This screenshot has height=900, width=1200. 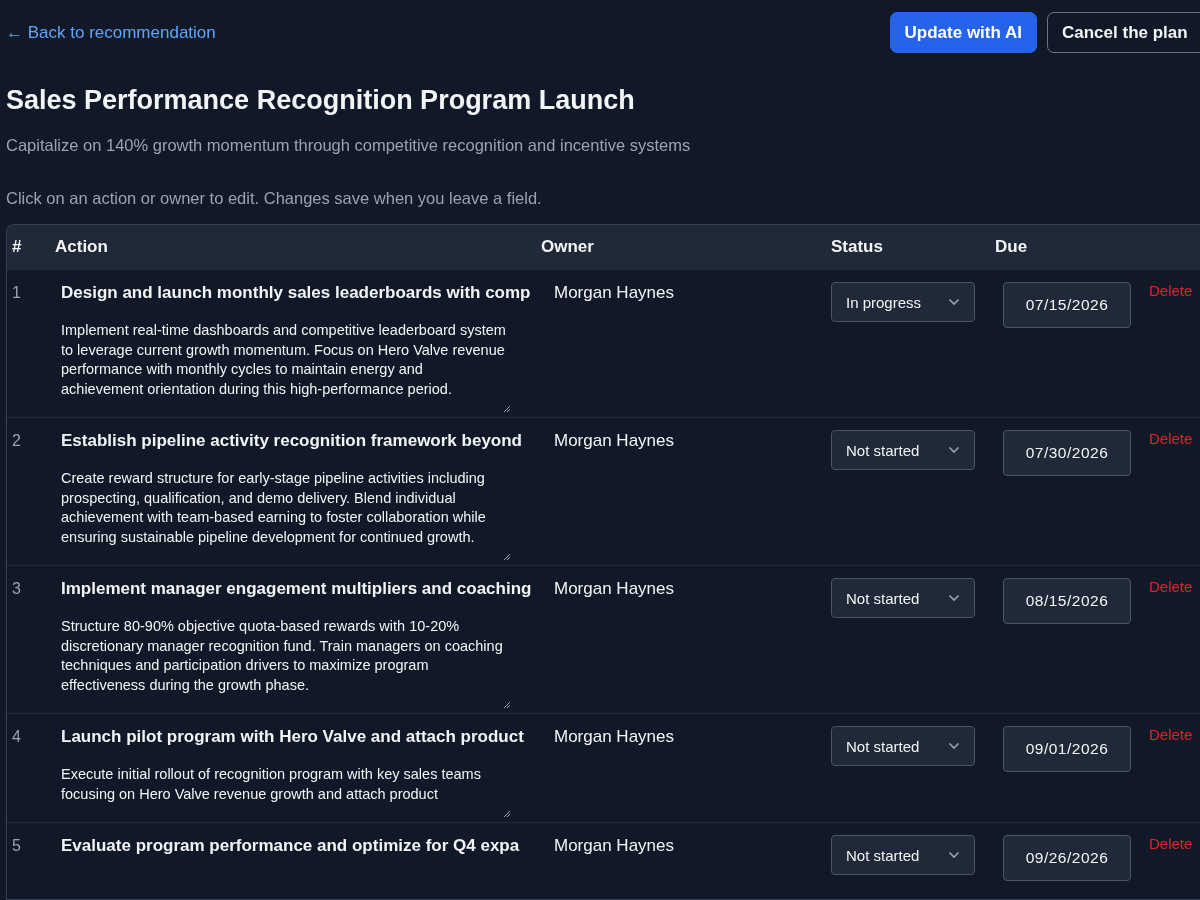 What do you see at coordinates (274, 198) in the screenshot?
I see `edit-hint: Click on an action or owner to edit. Changes save when you leave a field.` at bounding box center [274, 198].